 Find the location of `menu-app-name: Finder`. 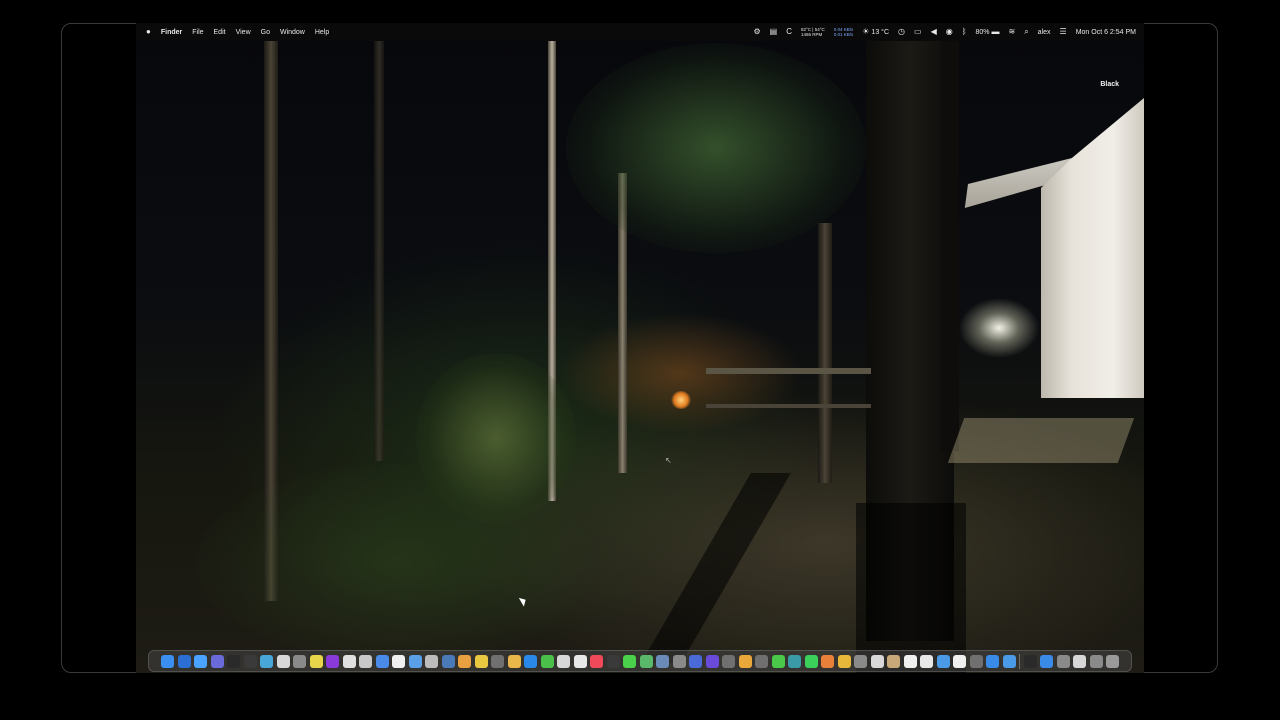

menu-app-name: Finder is located at coordinates (171, 32).